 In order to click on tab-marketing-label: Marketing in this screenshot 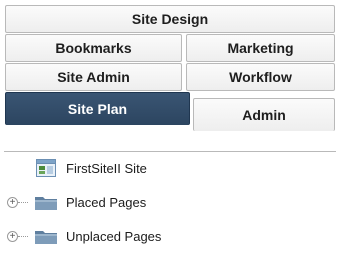, I will do `click(260, 48)`.